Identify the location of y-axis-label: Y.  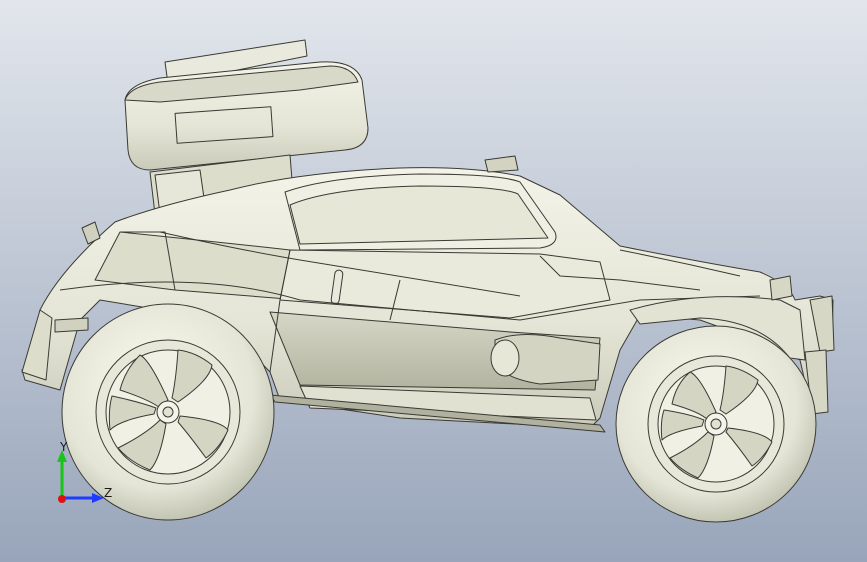
(64, 447).